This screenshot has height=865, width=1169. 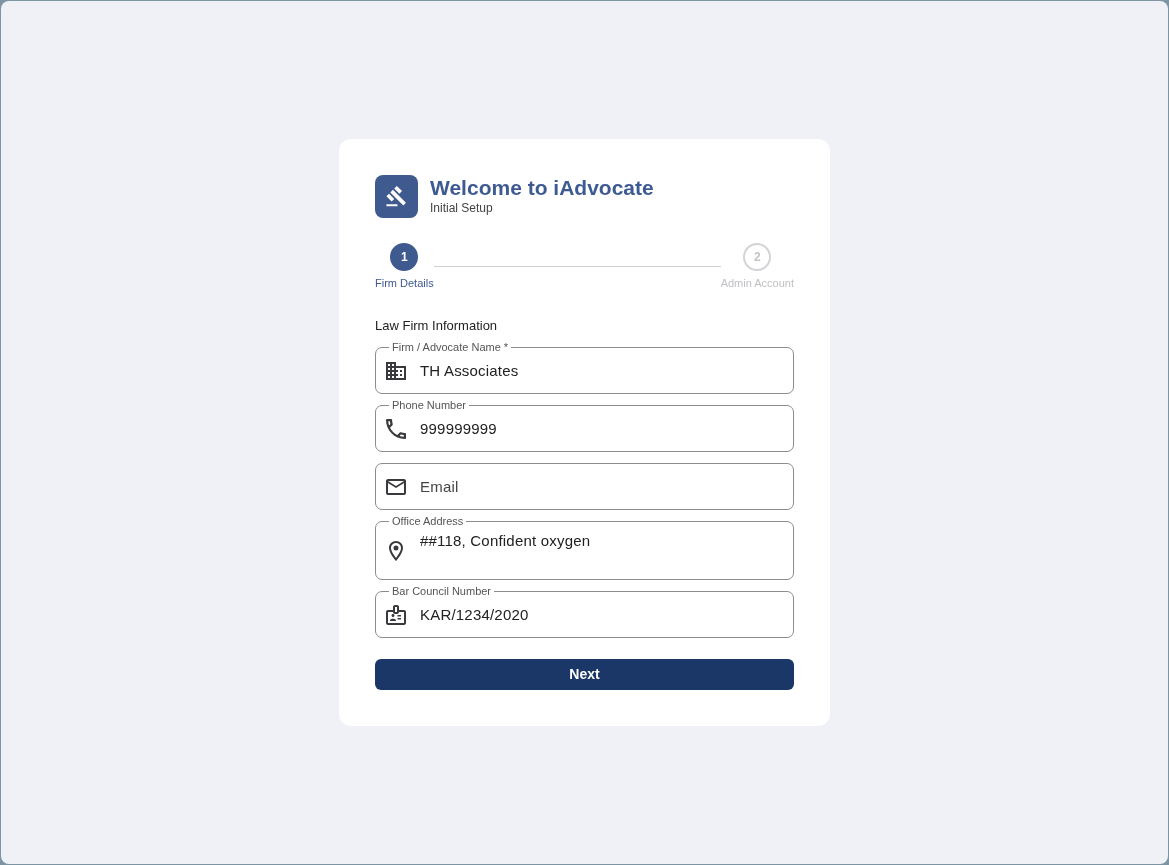 What do you see at coordinates (601, 486) in the screenshot?
I see `text-input: Email` at bounding box center [601, 486].